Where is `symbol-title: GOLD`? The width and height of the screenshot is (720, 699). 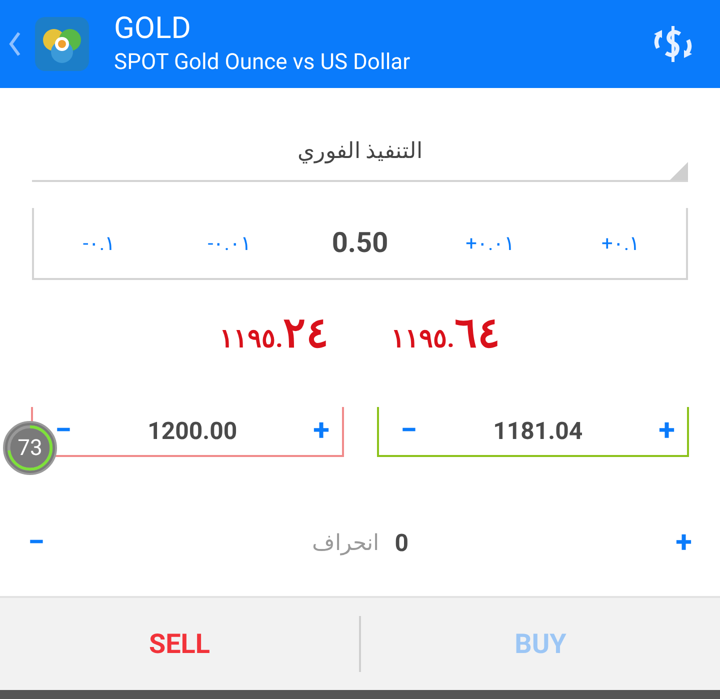 symbol-title: GOLD is located at coordinates (153, 29).